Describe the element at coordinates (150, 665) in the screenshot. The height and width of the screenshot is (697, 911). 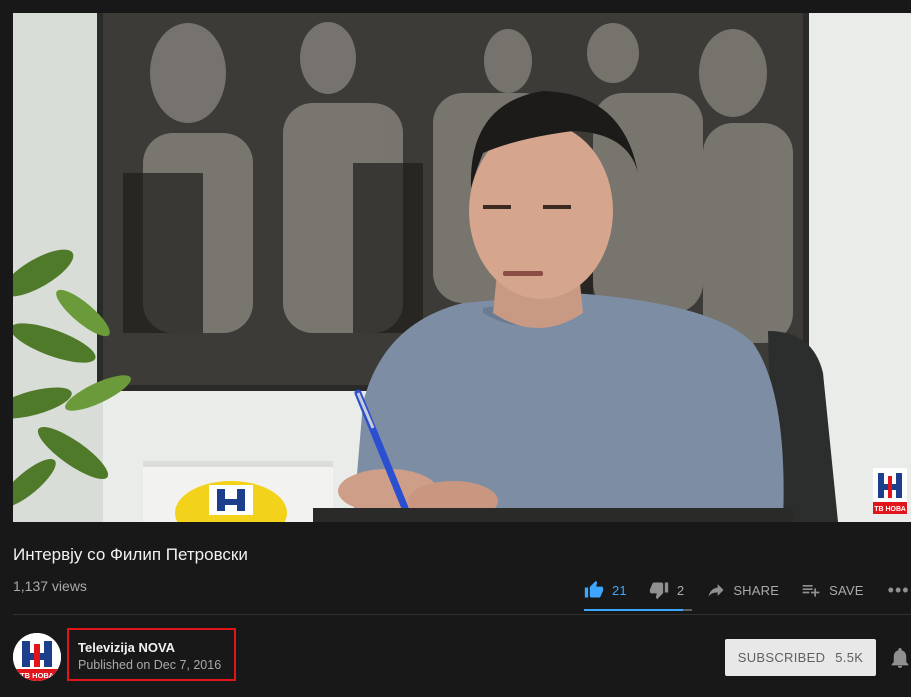
I see `publish-date: Published on Dec 7, 2016` at that location.